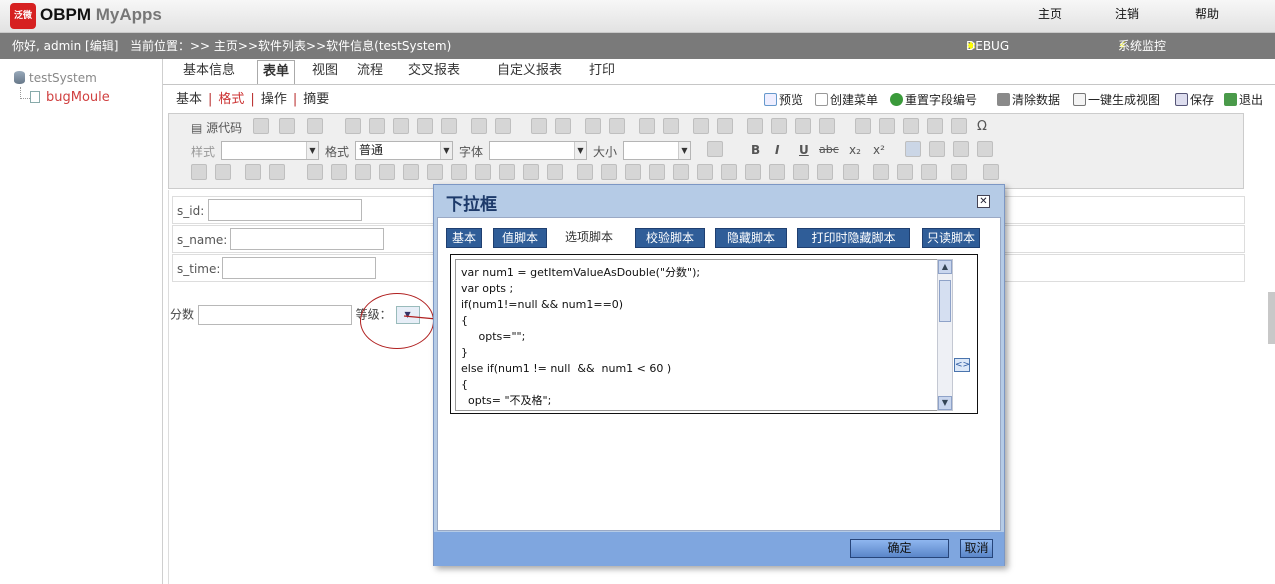  Describe the element at coordinates (827, 126) in the screenshot. I see `div-container-icon` at that location.